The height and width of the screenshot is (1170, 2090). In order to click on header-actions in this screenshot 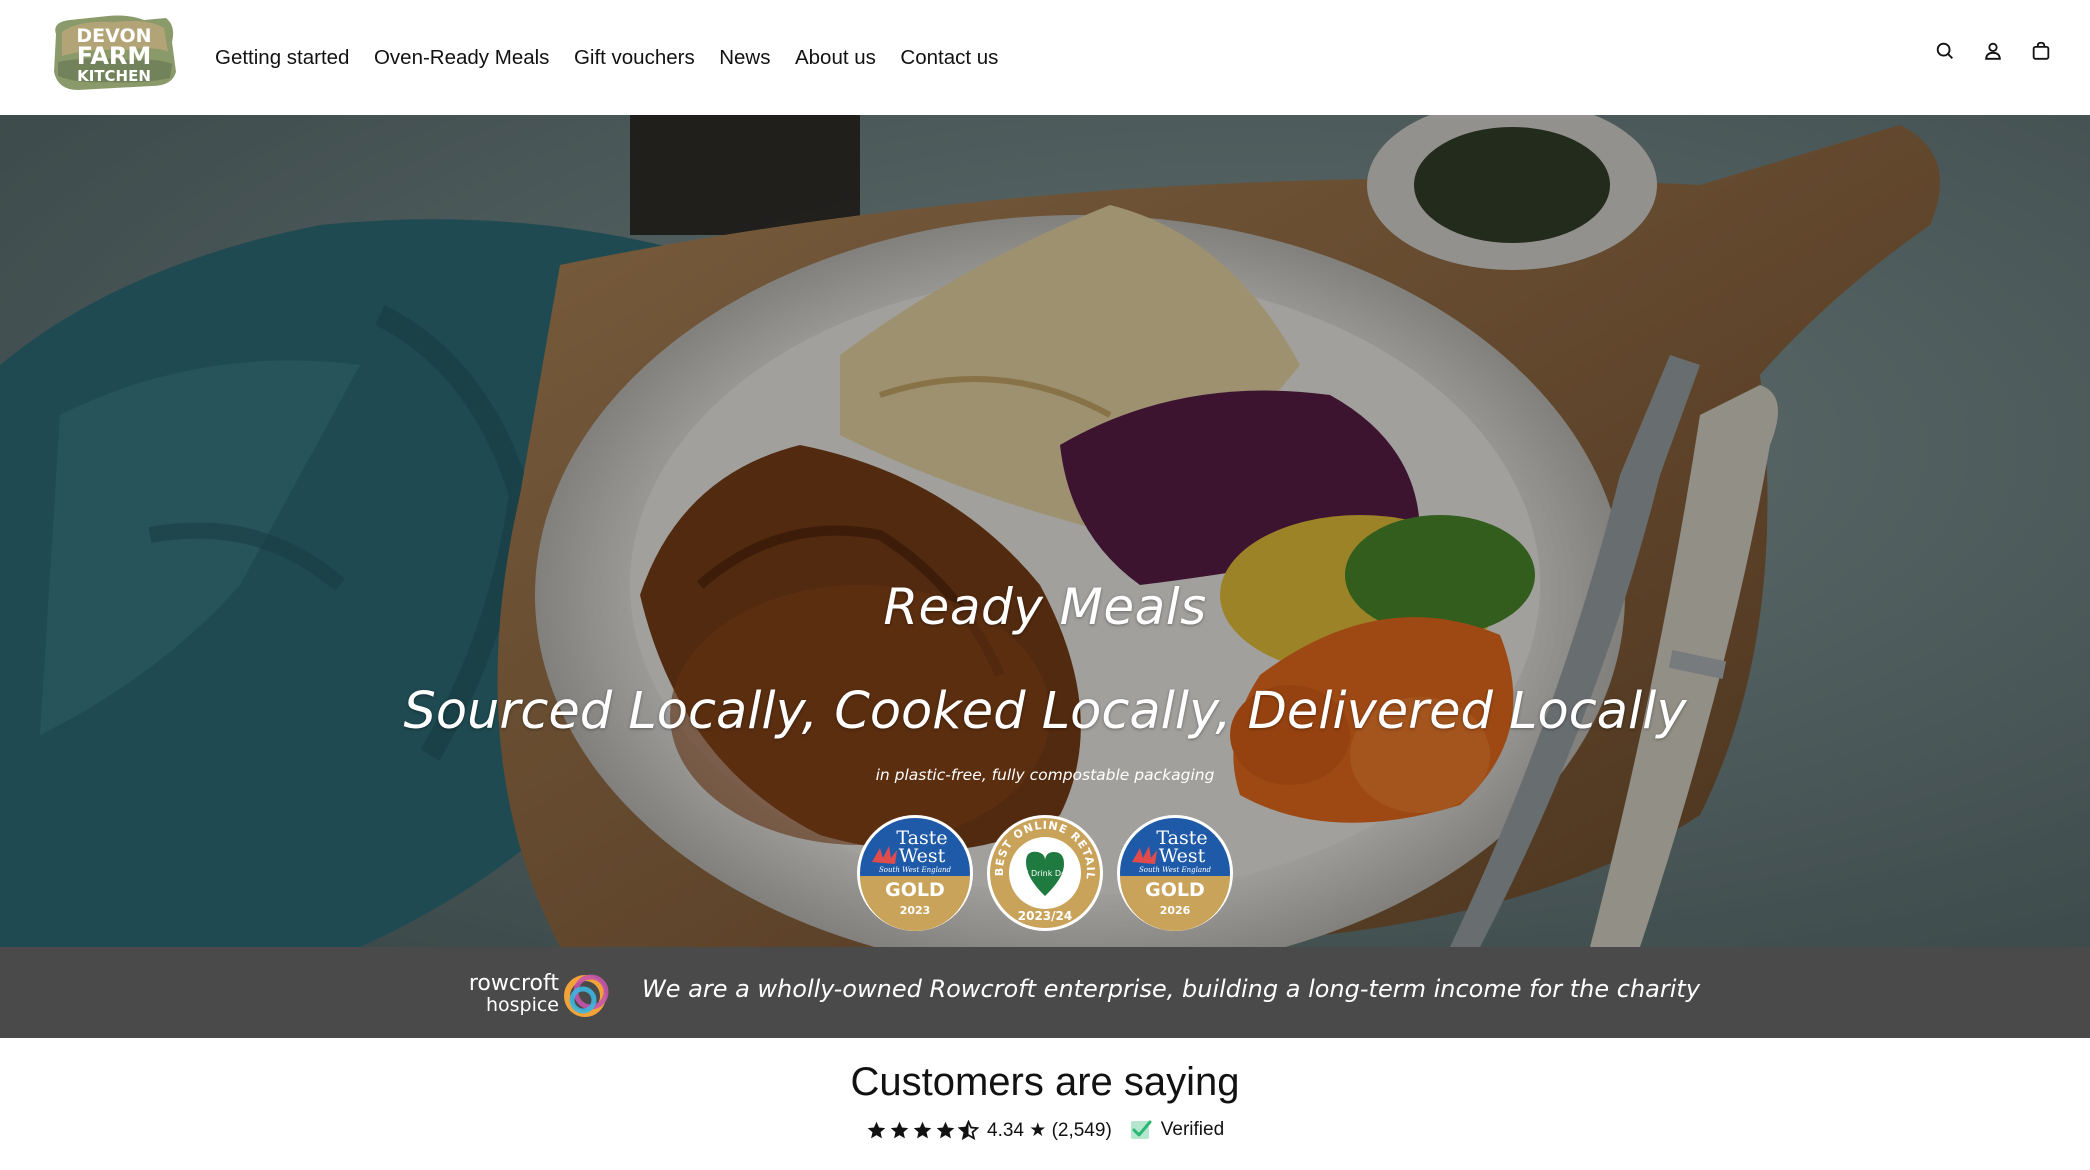, I will do `click(1993, 51)`.